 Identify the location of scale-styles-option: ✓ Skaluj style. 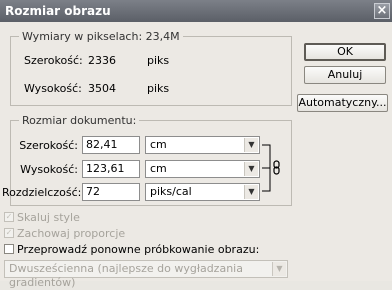
(42, 217).